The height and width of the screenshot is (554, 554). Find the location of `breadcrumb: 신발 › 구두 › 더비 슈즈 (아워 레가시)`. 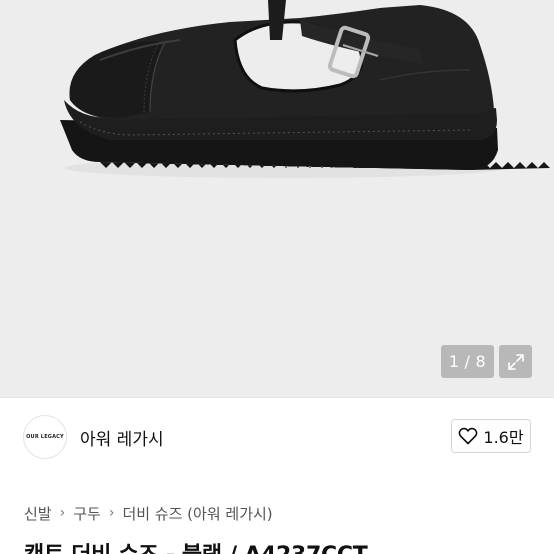

breadcrumb: 신발 › 구두 › 더비 슈즈 (아워 레가시) is located at coordinates (148, 513).